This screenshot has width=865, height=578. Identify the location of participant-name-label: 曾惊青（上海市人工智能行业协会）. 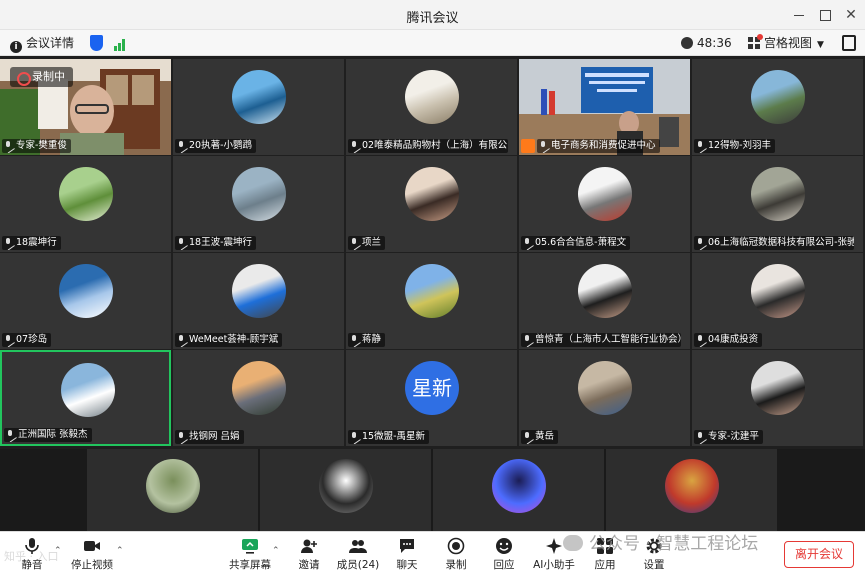
(601, 340).